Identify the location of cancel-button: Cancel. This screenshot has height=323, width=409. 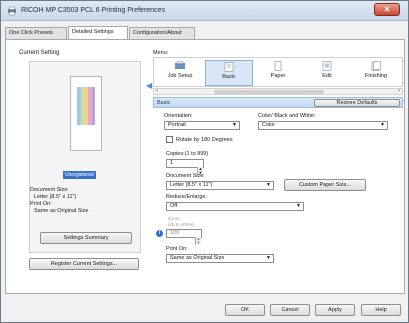
(290, 310).